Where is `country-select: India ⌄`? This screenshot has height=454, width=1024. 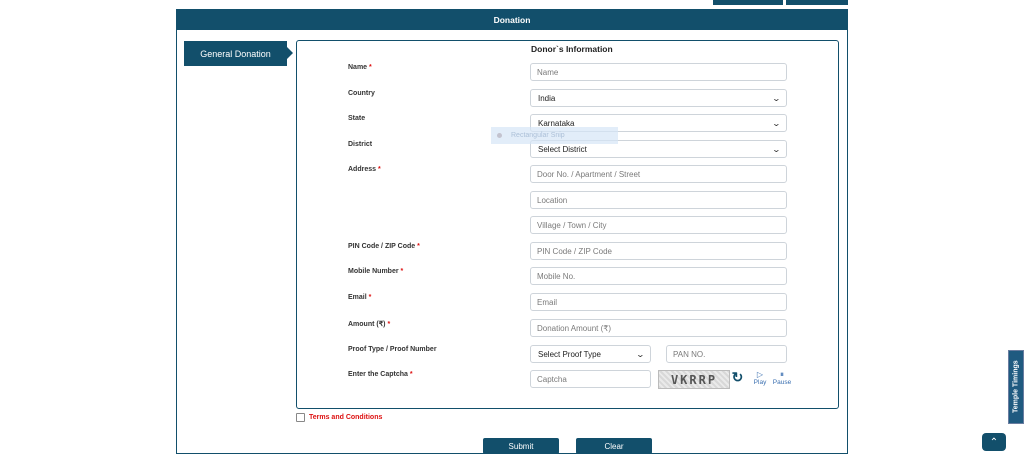
country-select: India ⌄ is located at coordinates (658, 98).